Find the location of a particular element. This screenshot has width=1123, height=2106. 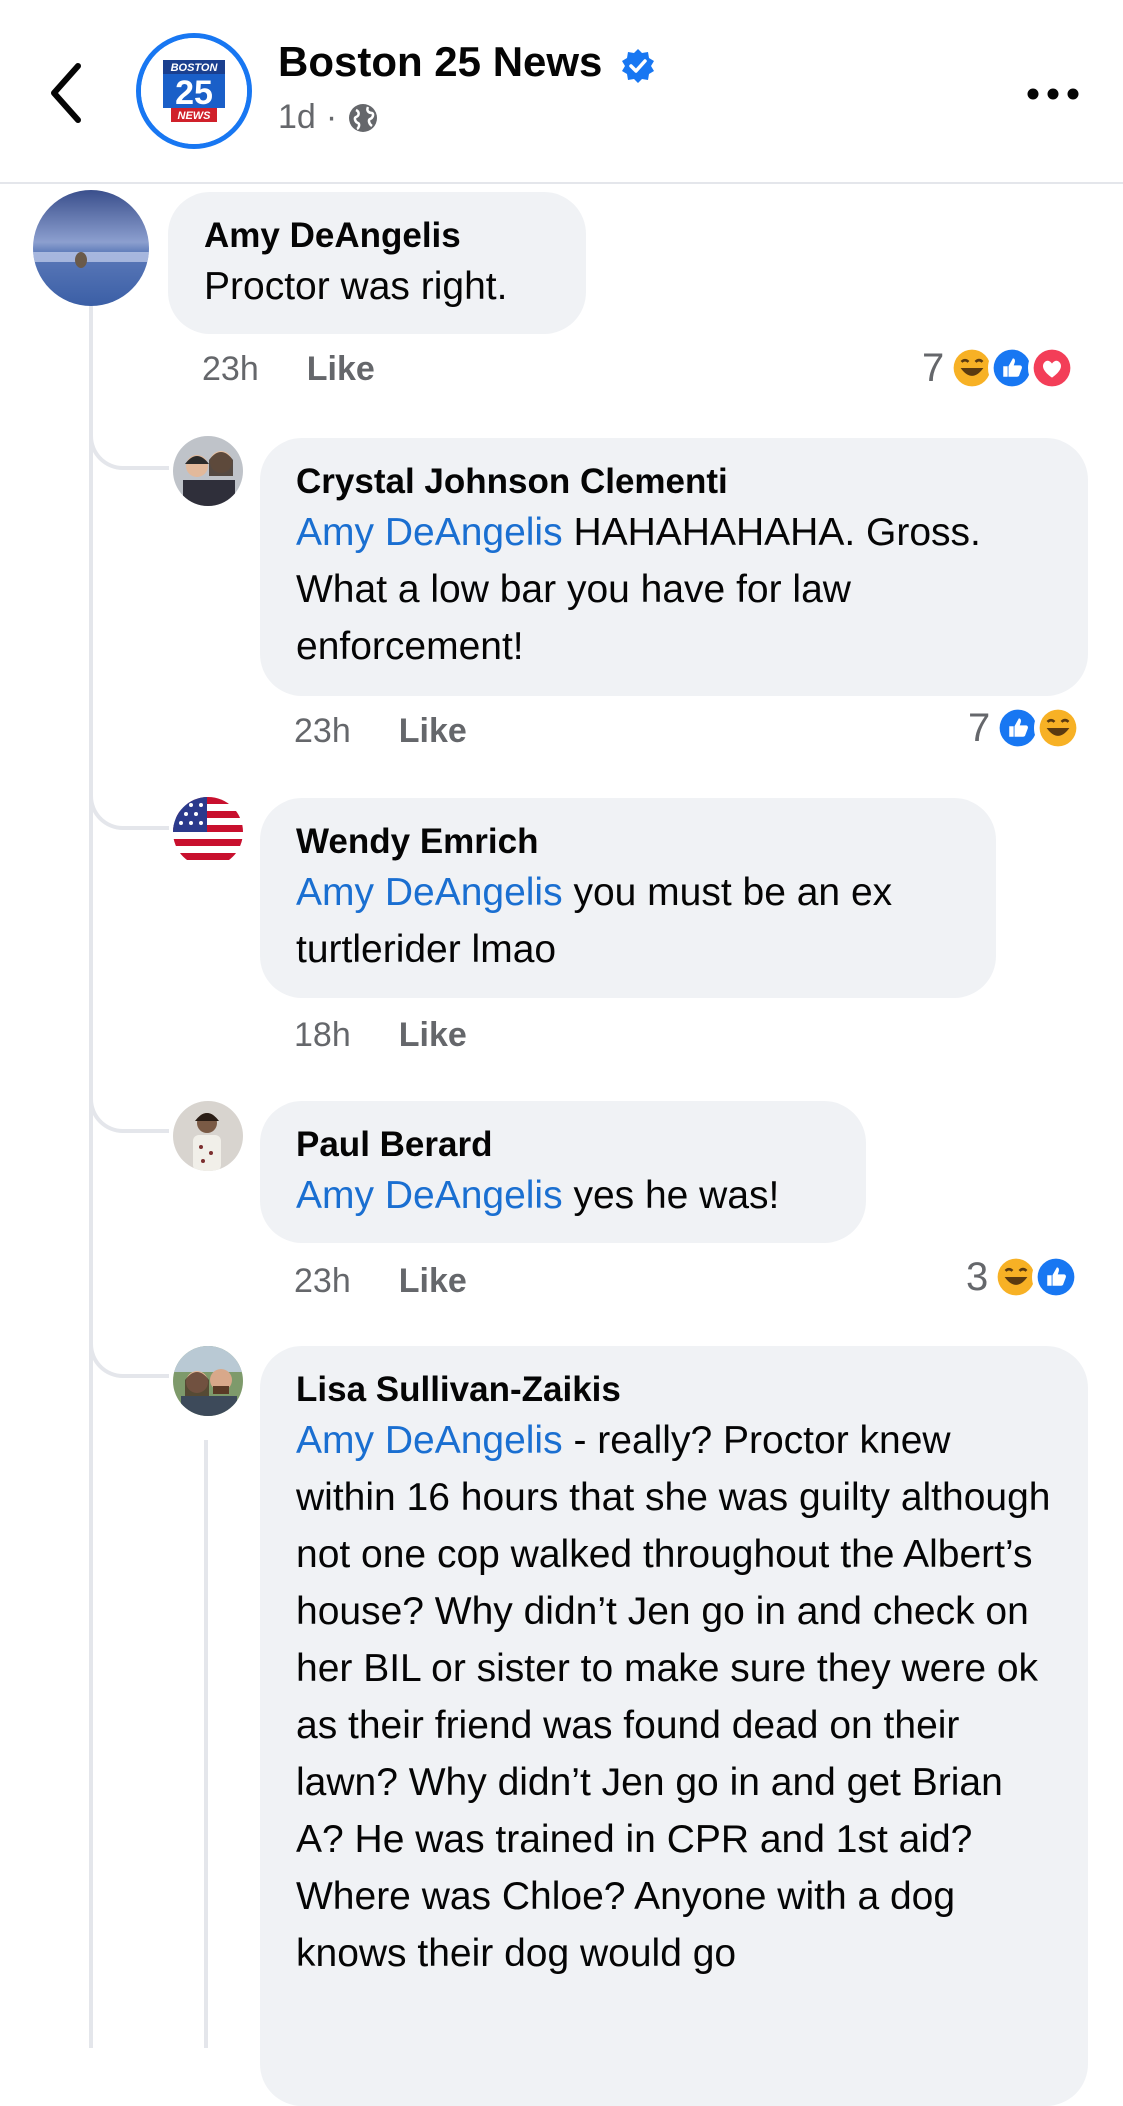

post-time: 1d is located at coordinates (297, 117).